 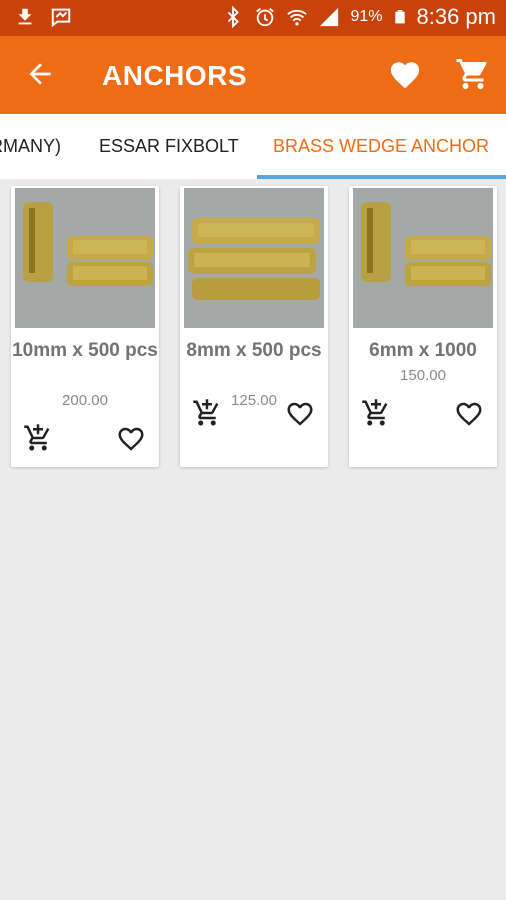 What do you see at coordinates (169, 146) in the screenshot?
I see `tab-essar-fixbolt: ESSAR FIXBOLT` at bounding box center [169, 146].